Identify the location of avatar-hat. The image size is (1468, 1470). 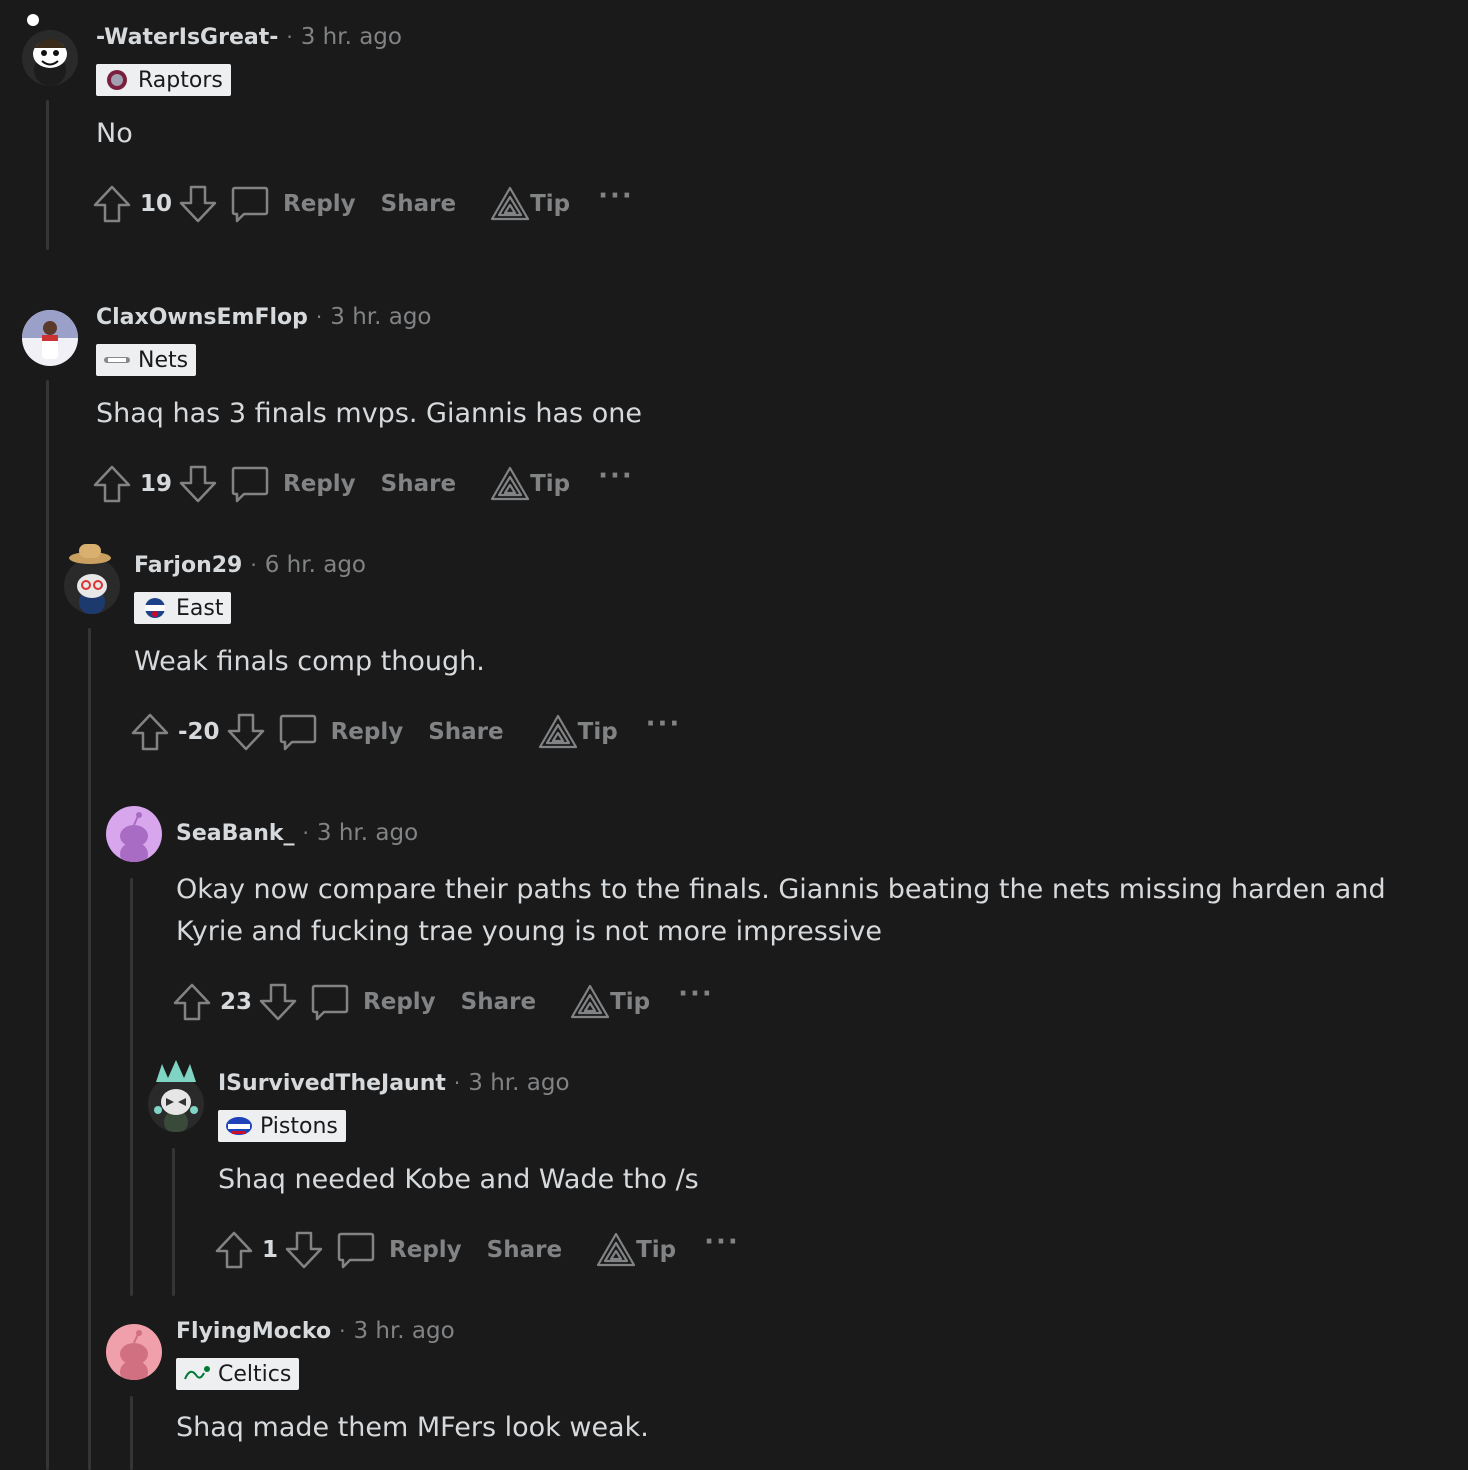
(90, 553).